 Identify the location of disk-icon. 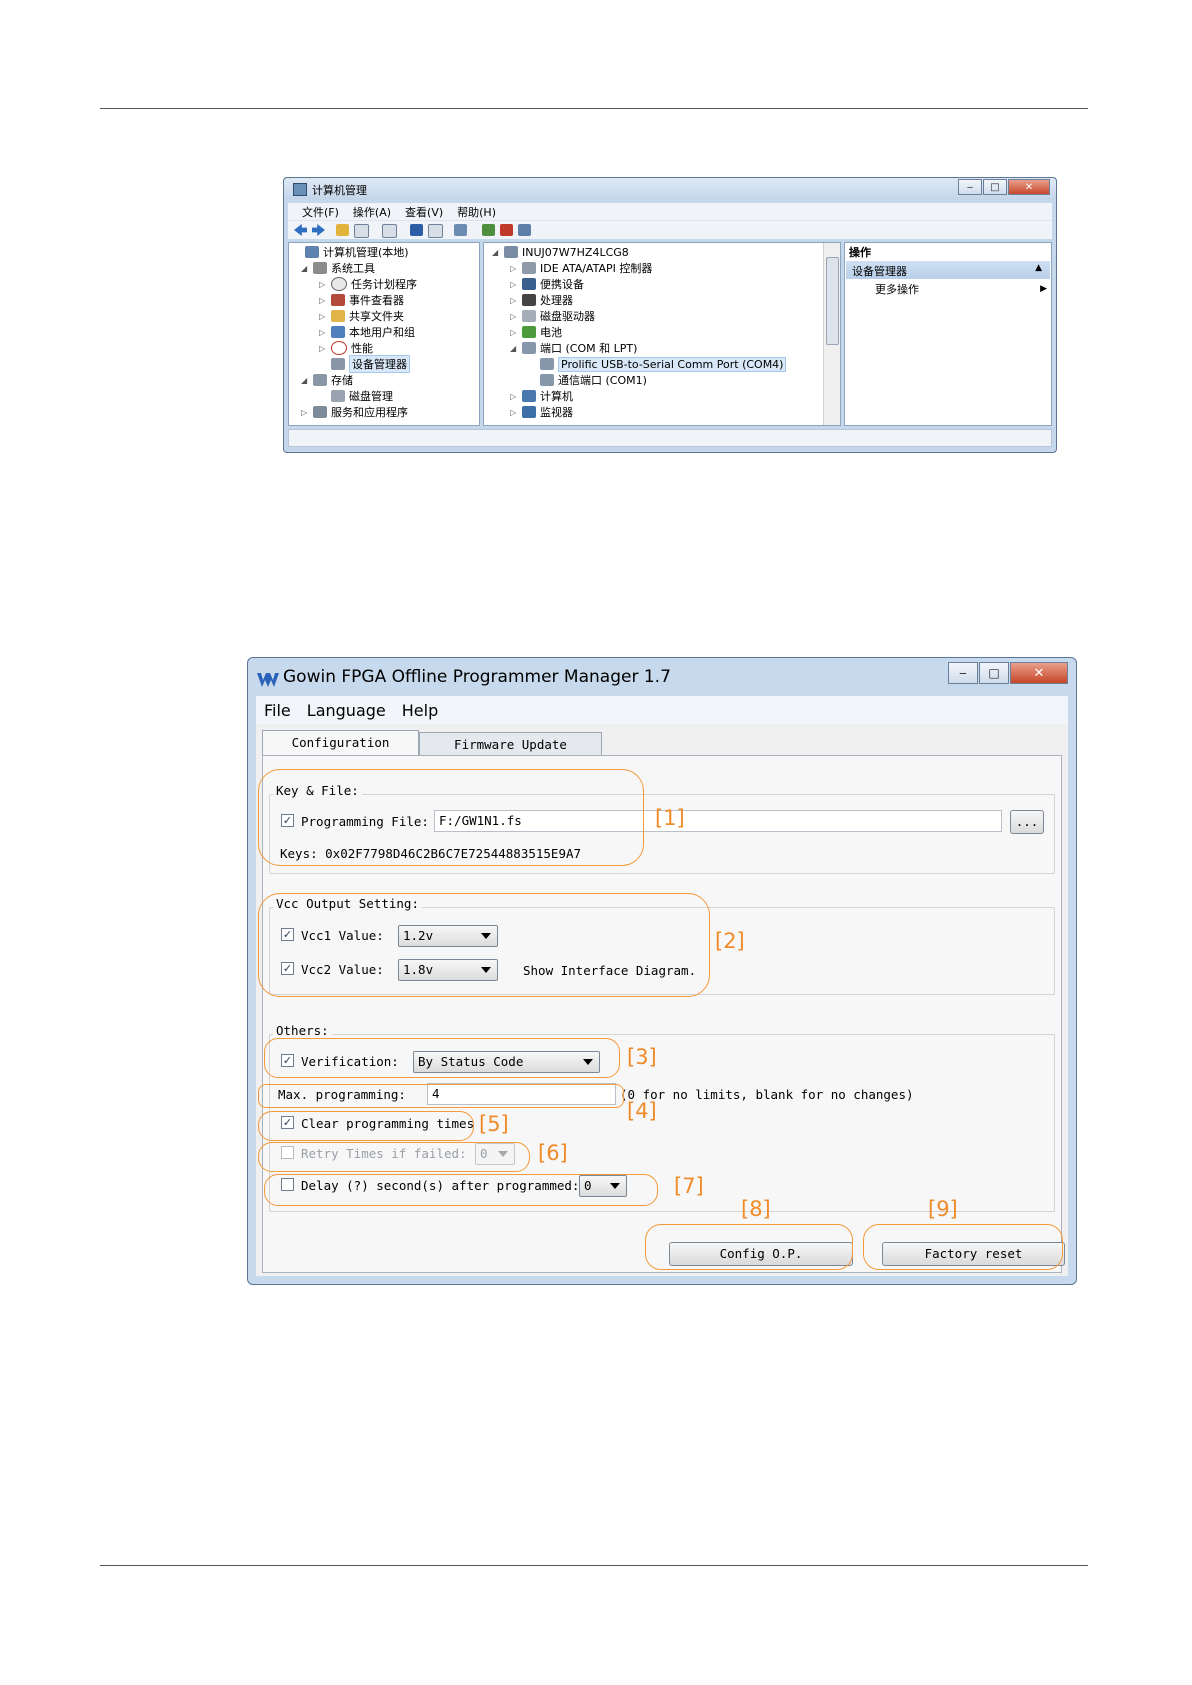
(338, 396).